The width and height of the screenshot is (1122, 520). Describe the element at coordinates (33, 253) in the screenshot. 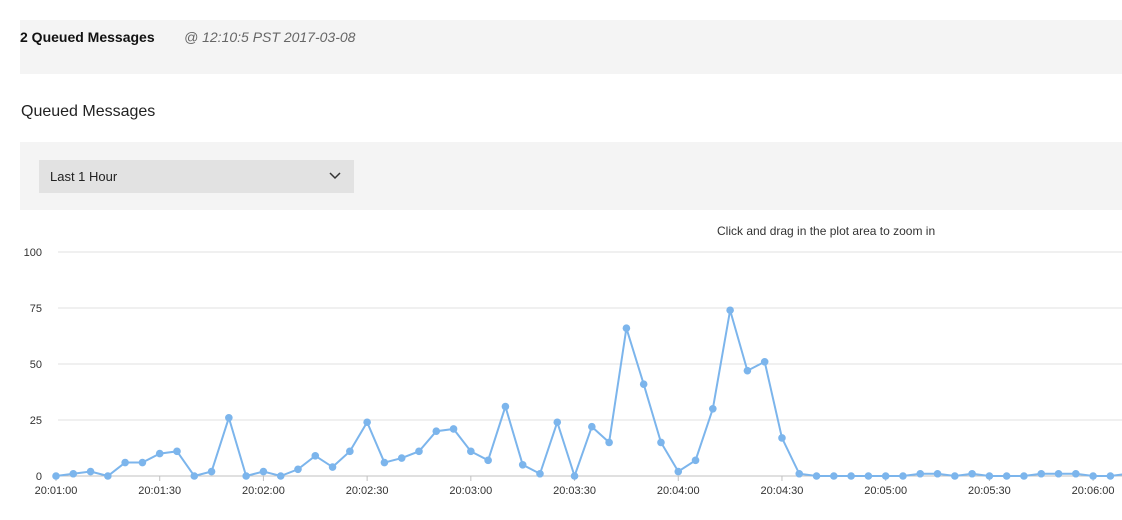

I see `y-tick-label: 100` at that location.